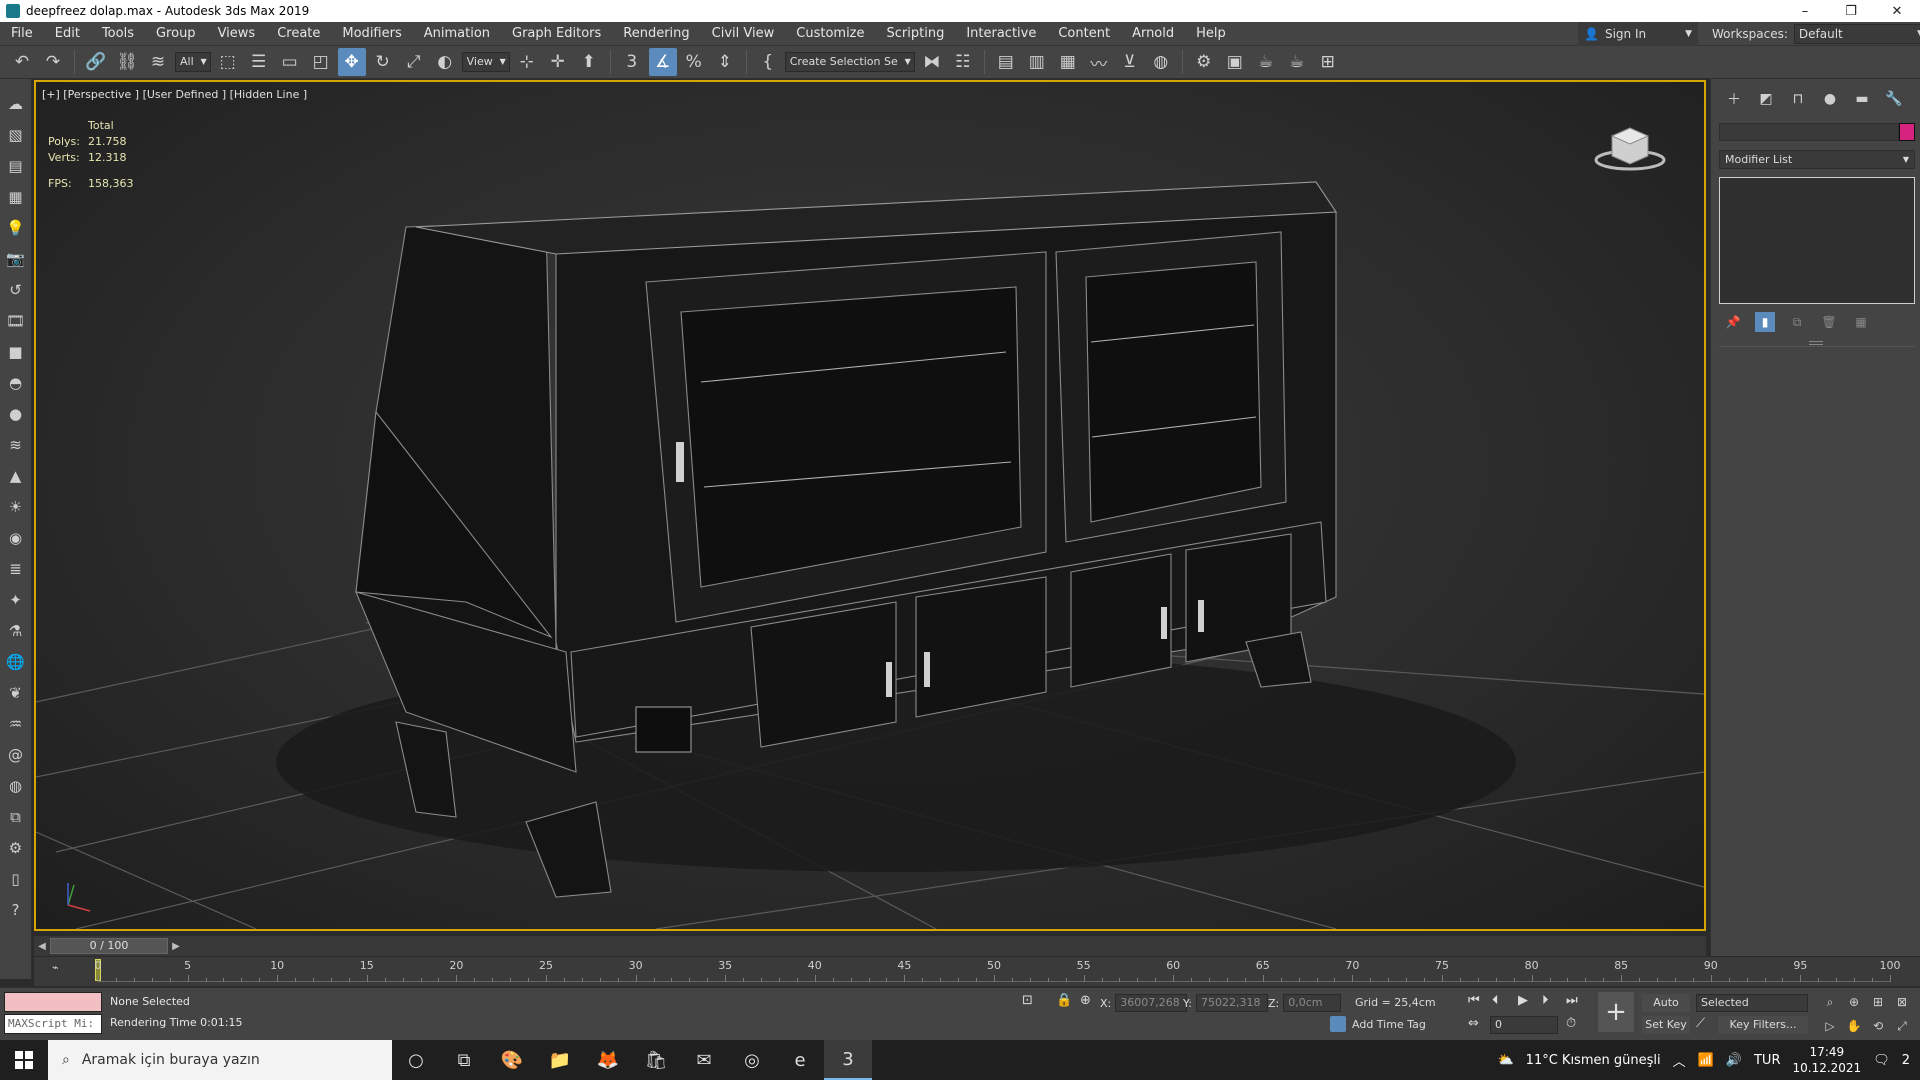  What do you see at coordinates (527, 62) in the screenshot?
I see `pivot-center-icon: ⊹` at bounding box center [527, 62].